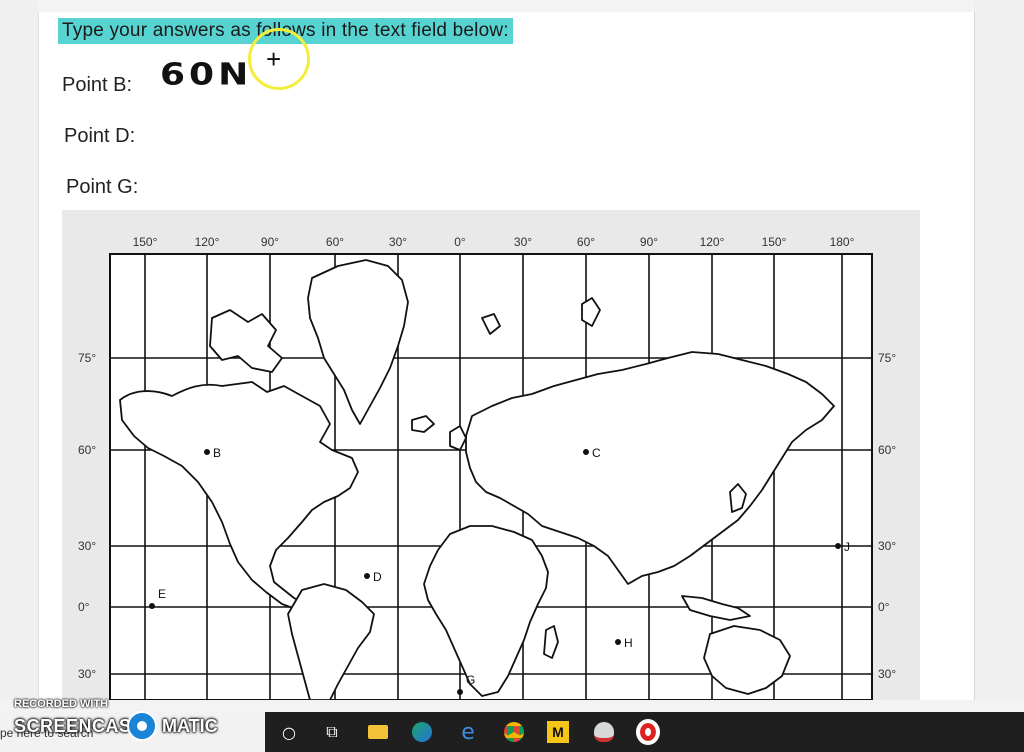 This screenshot has height=752, width=1024. I want to click on latitude-label-left: 0°, so click(84, 607).